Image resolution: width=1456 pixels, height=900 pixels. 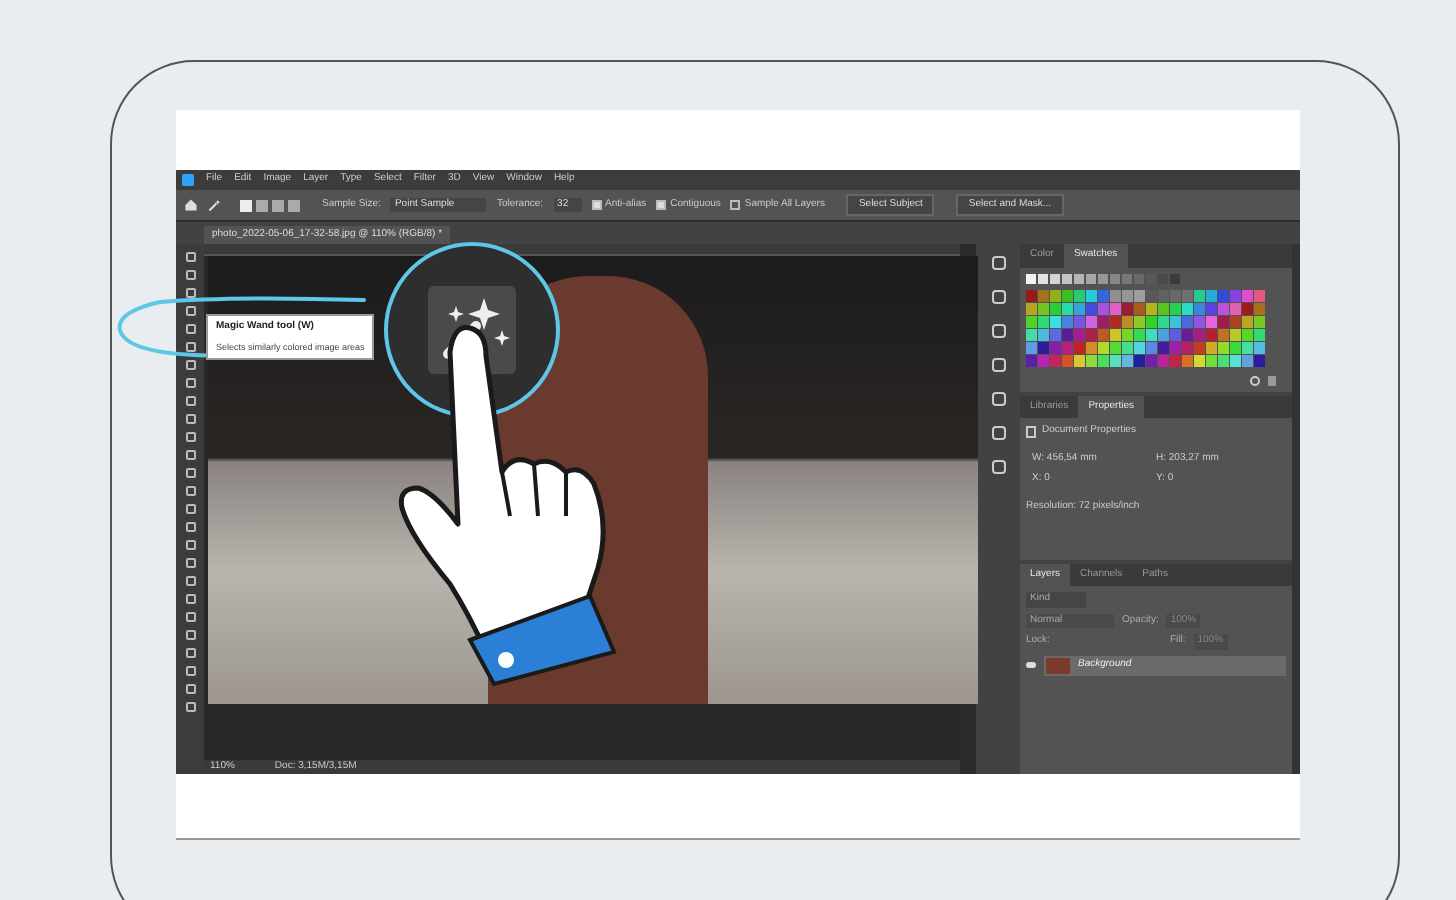 What do you see at coordinates (1272, 380) in the screenshot?
I see `trash-icon` at bounding box center [1272, 380].